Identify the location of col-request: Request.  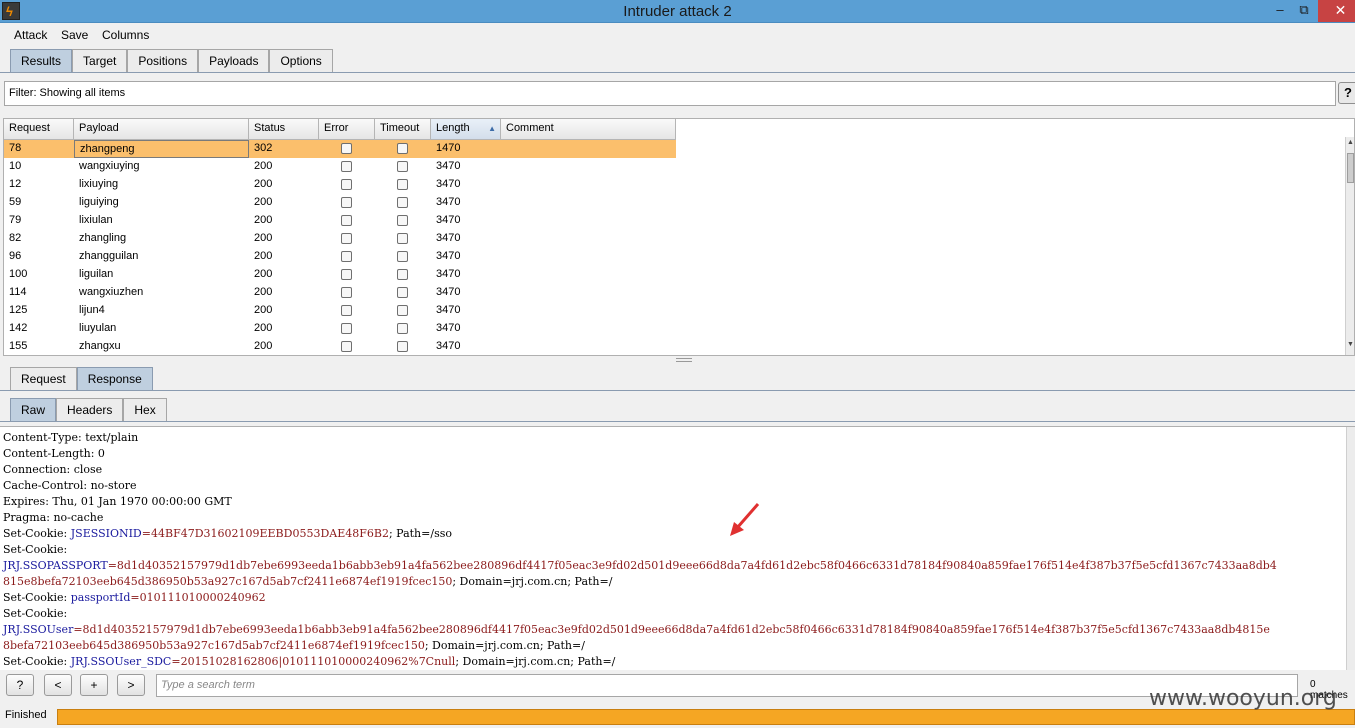
(39, 129).